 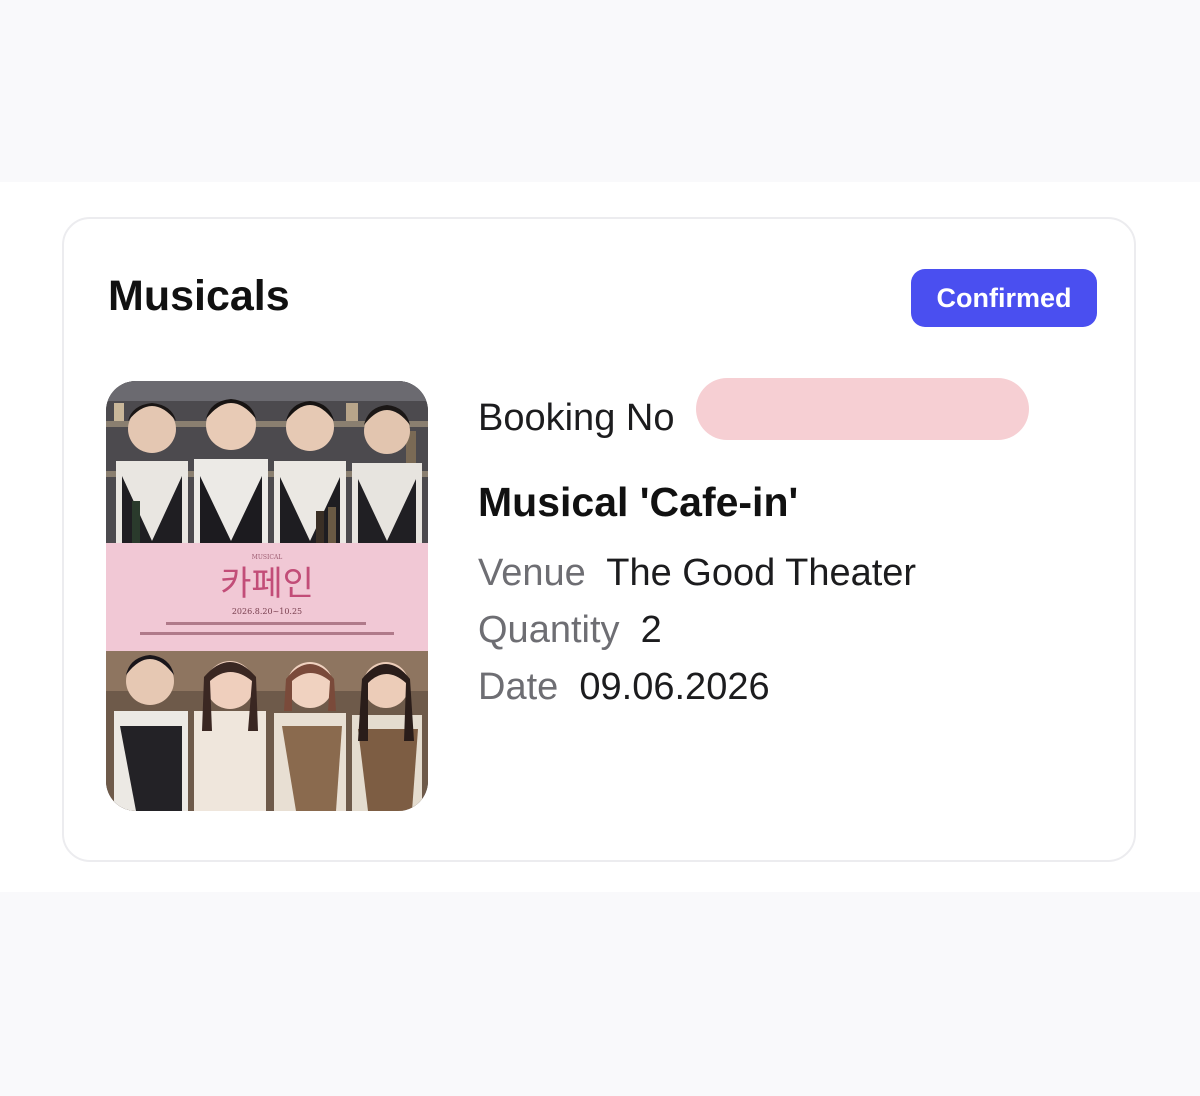 I want to click on poster-title: 카페인, so click(x=267, y=584).